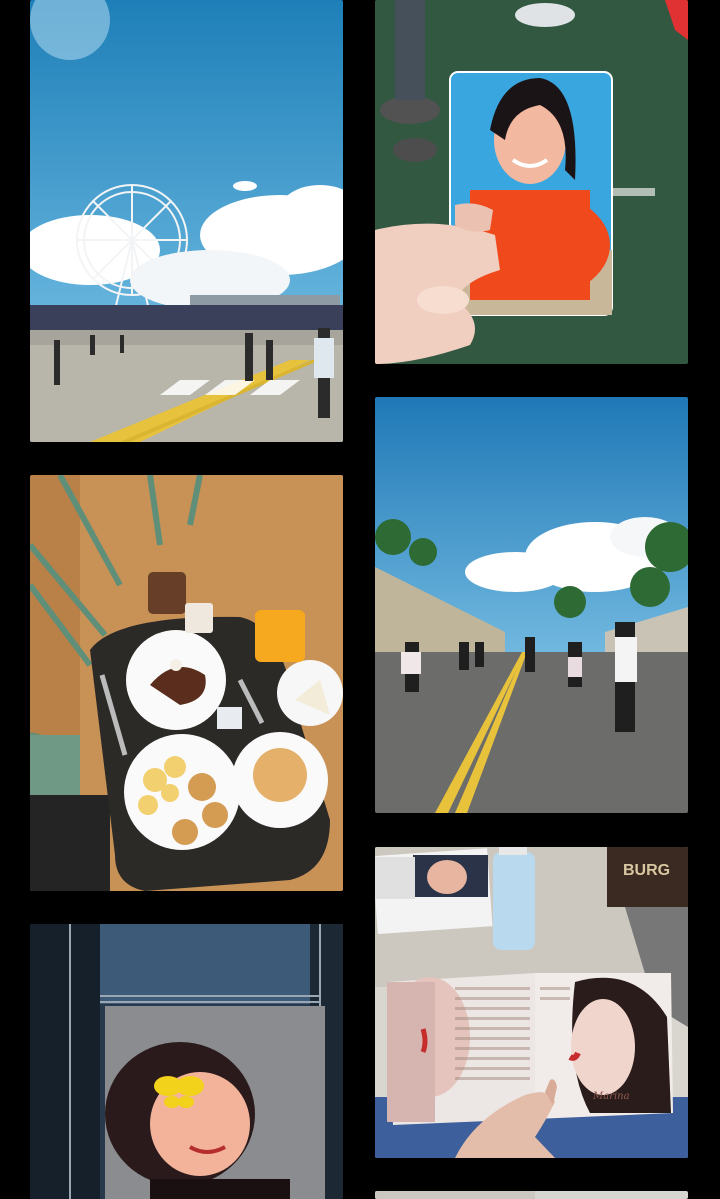 The height and width of the screenshot is (1199, 720). I want to click on photo-album-booklet: BURG Marina, so click(531, 1002).